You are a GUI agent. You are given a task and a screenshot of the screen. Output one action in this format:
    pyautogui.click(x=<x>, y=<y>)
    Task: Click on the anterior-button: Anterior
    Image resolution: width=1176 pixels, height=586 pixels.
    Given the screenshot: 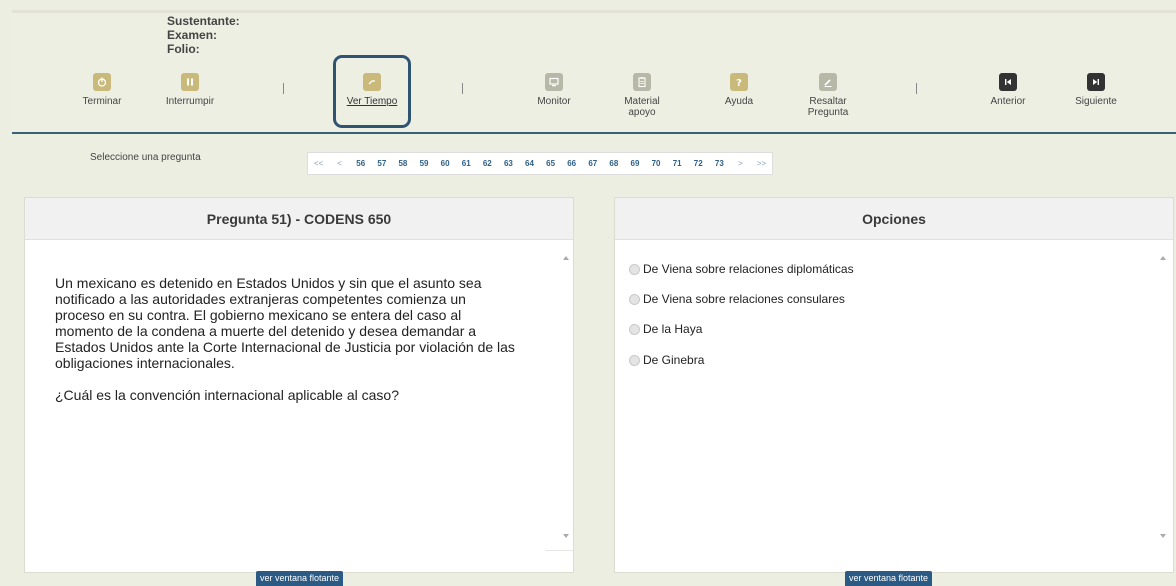 What is the action you would take?
    pyautogui.click(x=1008, y=90)
    